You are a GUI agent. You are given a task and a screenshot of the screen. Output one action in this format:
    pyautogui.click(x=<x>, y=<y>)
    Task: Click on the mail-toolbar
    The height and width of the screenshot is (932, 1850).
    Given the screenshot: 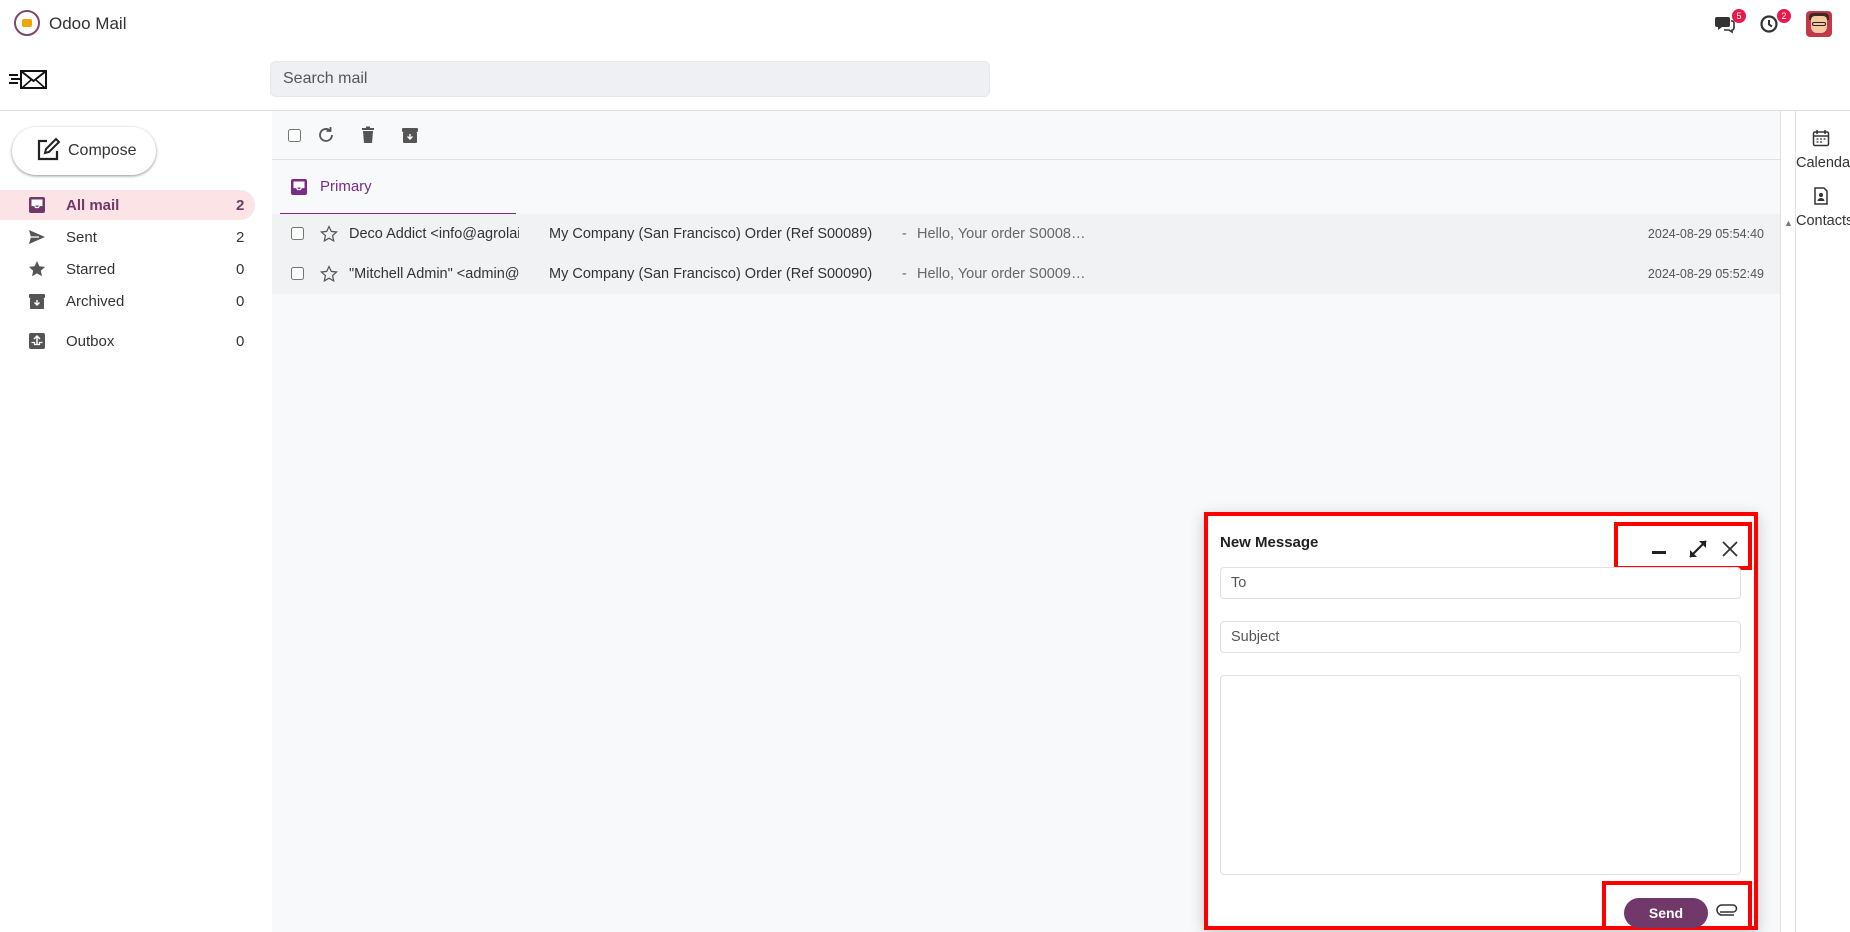 What is the action you would take?
    pyautogui.click(x=1026, y=135)
    